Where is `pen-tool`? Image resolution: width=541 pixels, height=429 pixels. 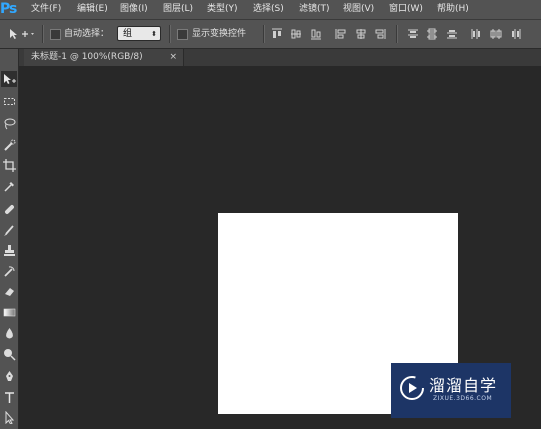 pen-tool is located at coordinates (9, 376).